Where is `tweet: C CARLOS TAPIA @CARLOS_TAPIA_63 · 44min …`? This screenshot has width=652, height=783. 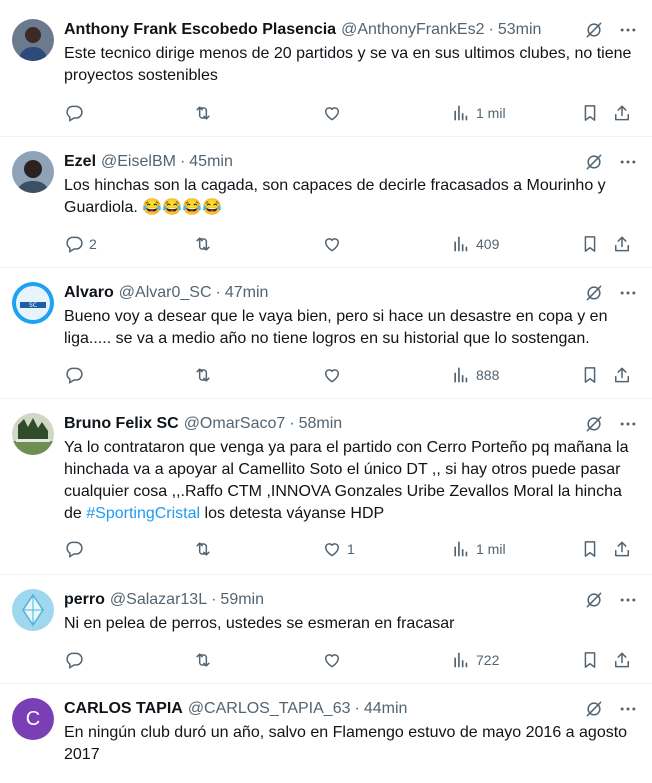
tweet: C CARLOS TAPIA @CARLOS_TAPIA_63 · 44min … is located at coordinates (326, 733).